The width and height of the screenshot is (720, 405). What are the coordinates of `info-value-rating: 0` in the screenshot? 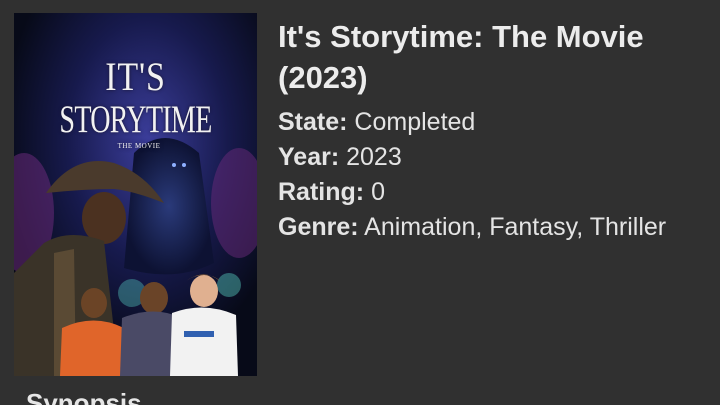 It's located at (378, 192).